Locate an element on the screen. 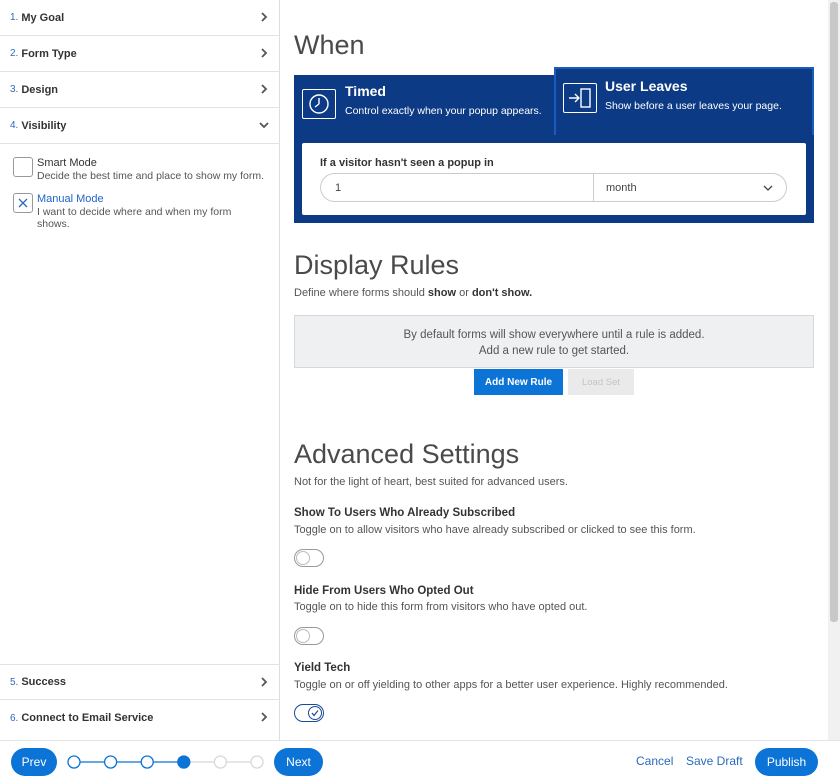 The width and height of the screenshot is (840, 783). manual-mode-checkbox is located at coordinates (23, 203).